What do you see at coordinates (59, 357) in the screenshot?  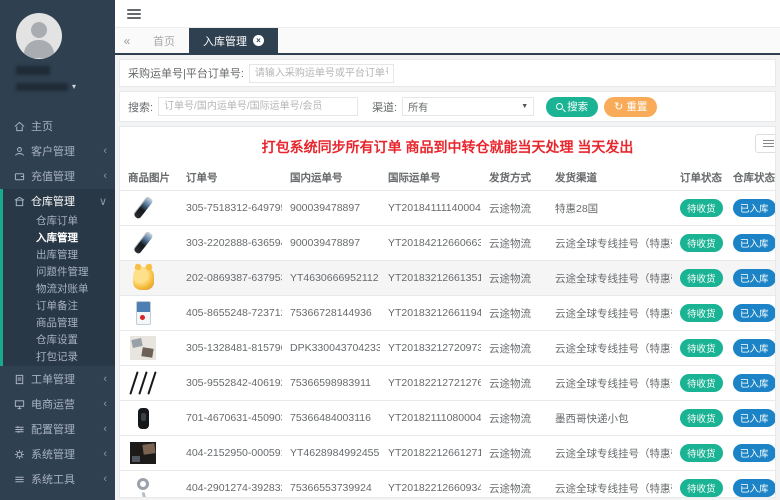 I see `sidebar-subitem: 打包记录` at bounding box center [59, 357].